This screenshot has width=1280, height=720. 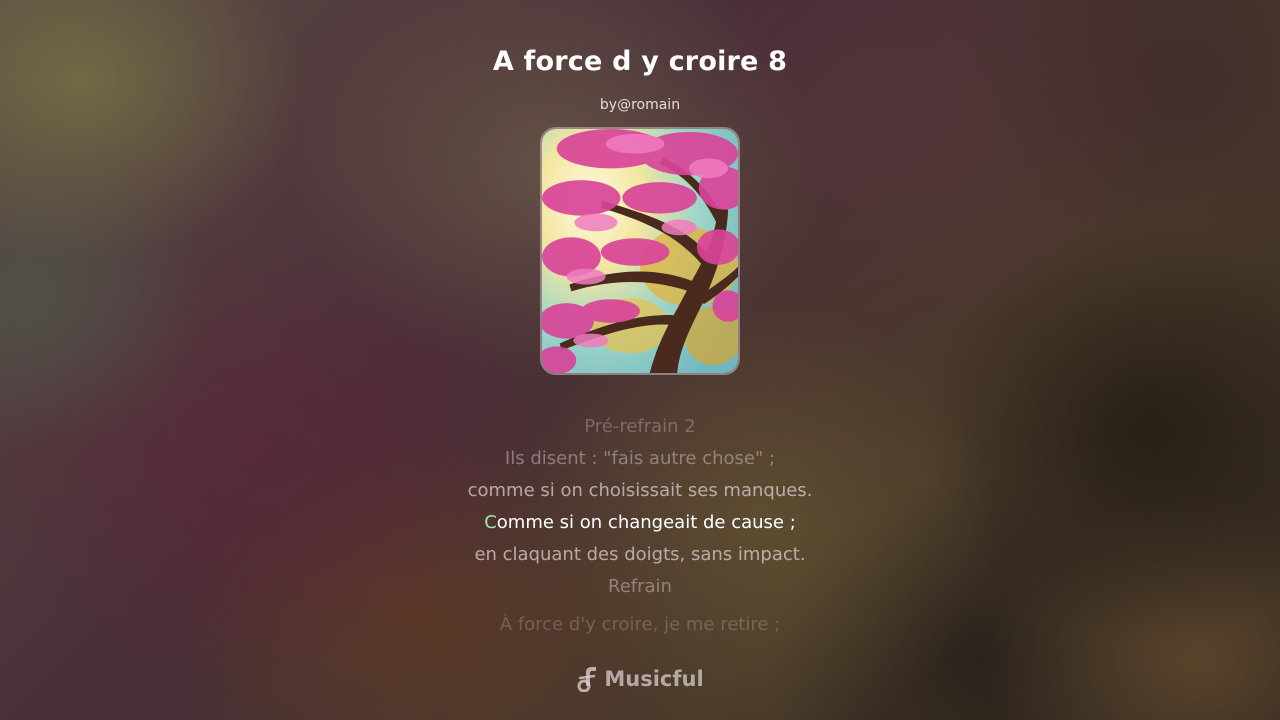 I want to click on song-title: A force d y croire 8, so click(x=640, y=61).